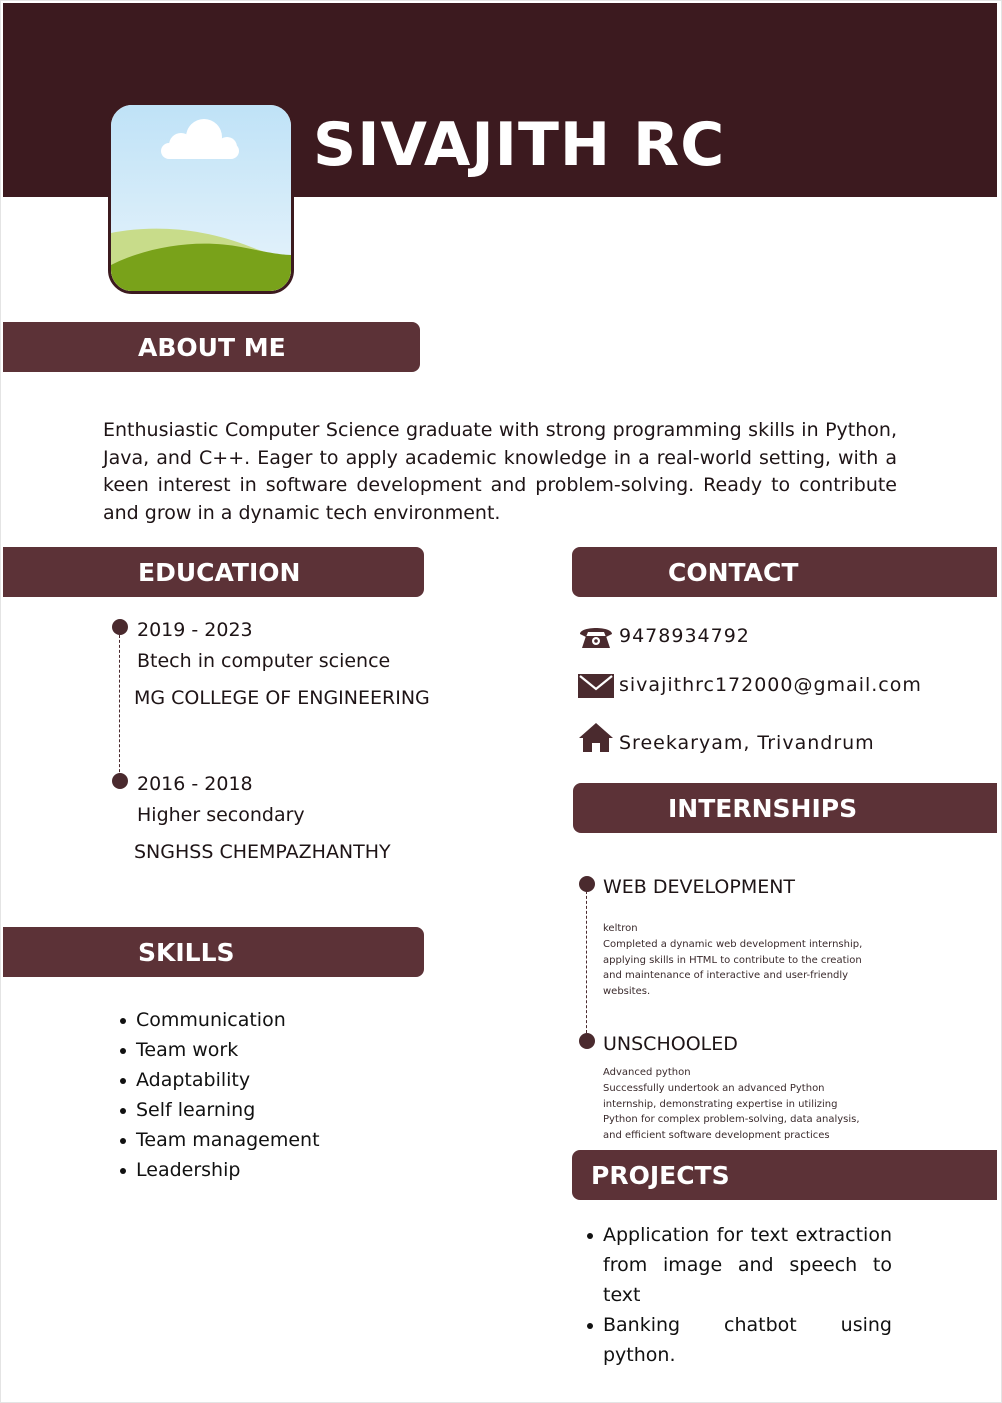 This screenshot has width=1002, height=1403. Describe the element at coordinates (596, 737) in the screenshot. I see `home-icon` at that location.